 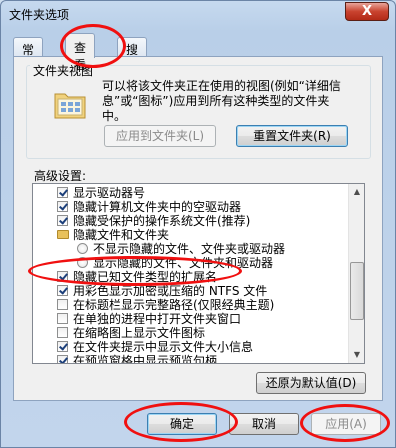 I want to click on tab-search: 搜索, so click(x=132, y=55).